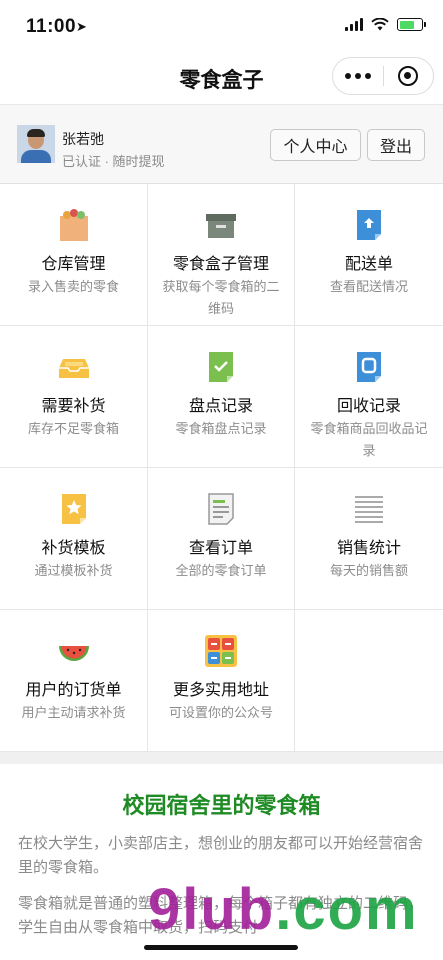  I want to click on grid-item-label: 查看订单, so click(220, 548).